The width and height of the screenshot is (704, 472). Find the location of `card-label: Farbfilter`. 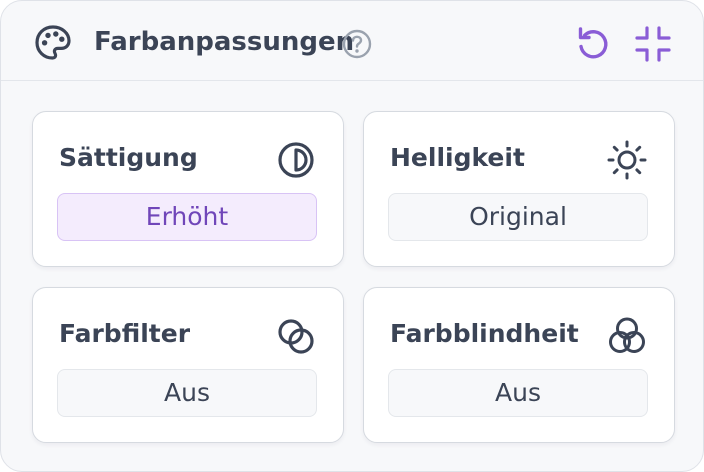

card-label: Farbfilter is located at coordinates (125, 333).